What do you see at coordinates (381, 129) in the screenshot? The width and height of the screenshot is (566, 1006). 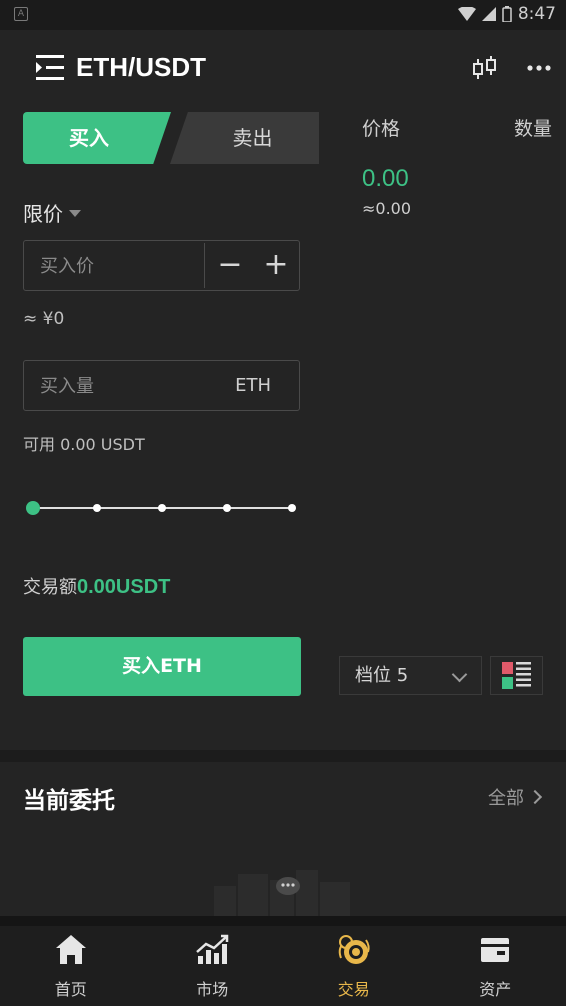 I see `orderbook-price-header: 价格` at bounding box center [381, 129].